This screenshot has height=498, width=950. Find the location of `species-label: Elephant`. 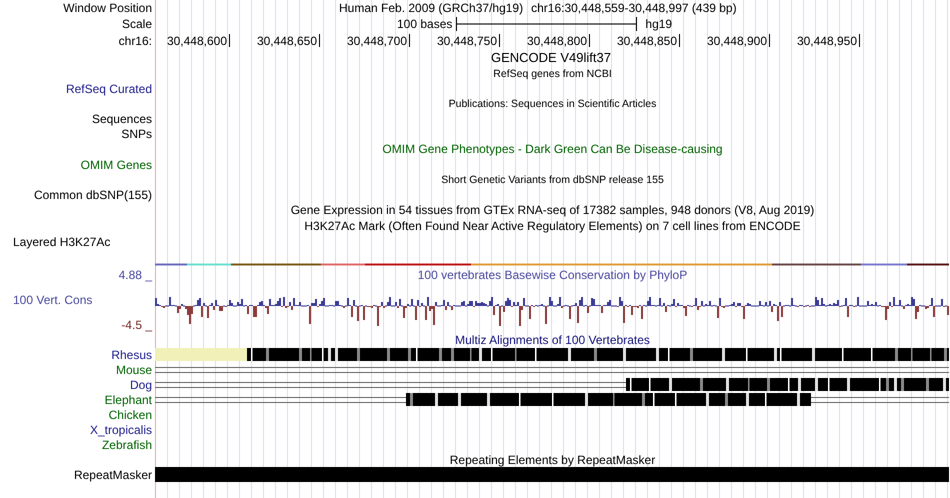

species-label: Elephant is located at coordinates (128, 399).